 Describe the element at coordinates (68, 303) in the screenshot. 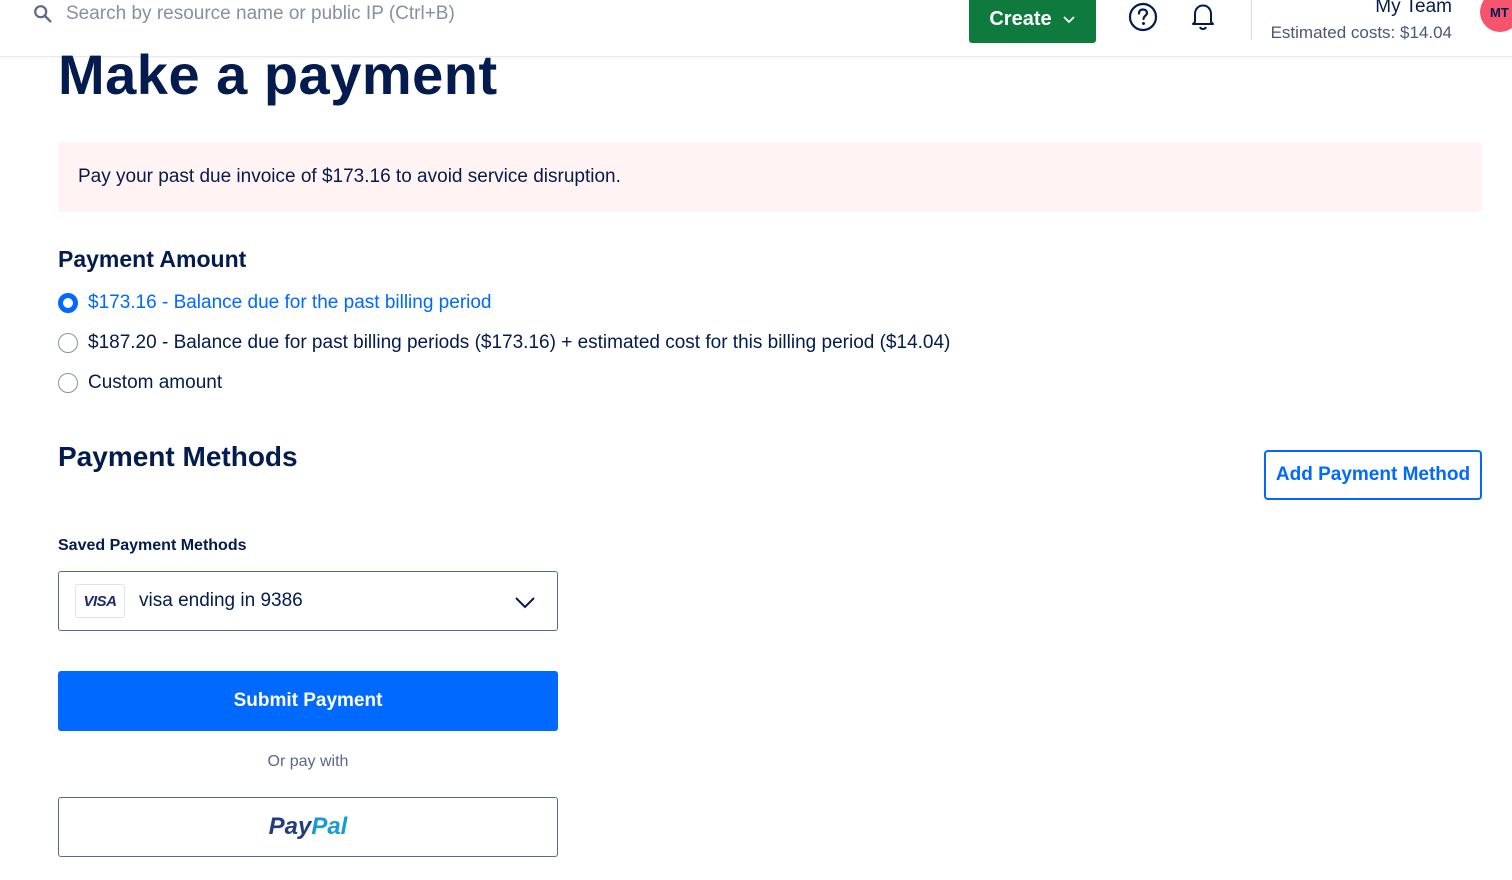

I see `radio-button-checked` at that location.